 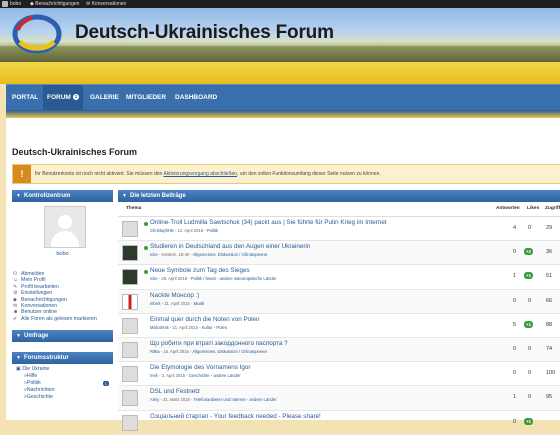 I want to click on tree-item: »Politik 1, so click(x=64, y=383).